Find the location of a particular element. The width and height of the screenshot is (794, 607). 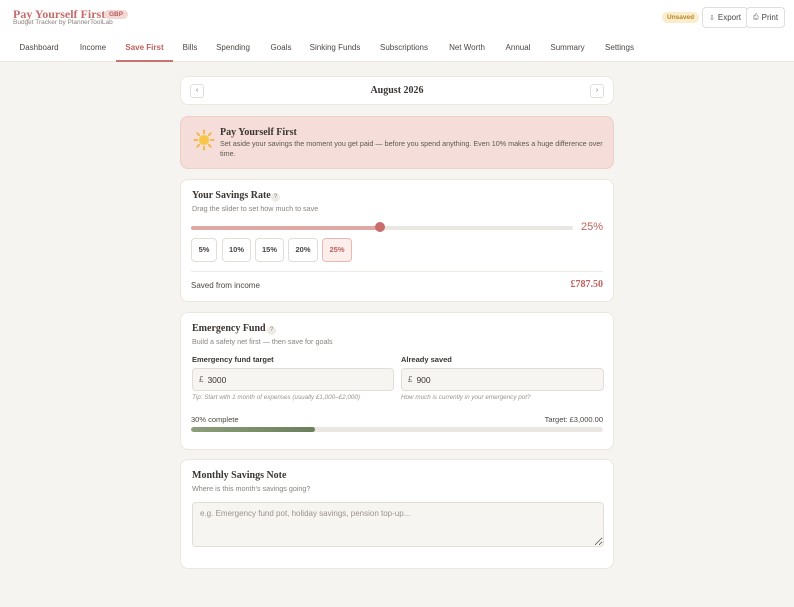

month-label: August 2026 is located at coordinates (397, 90).